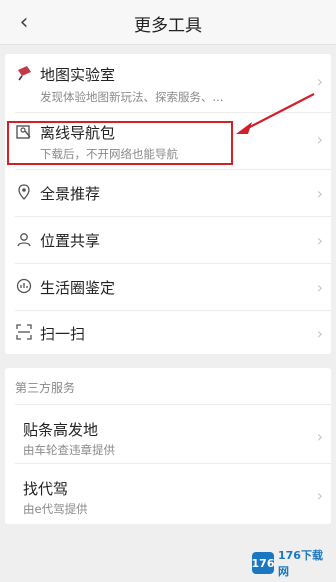 The width and height of the screenshot is (336, 582). I want to click on scan-icon, so click(24, 332).